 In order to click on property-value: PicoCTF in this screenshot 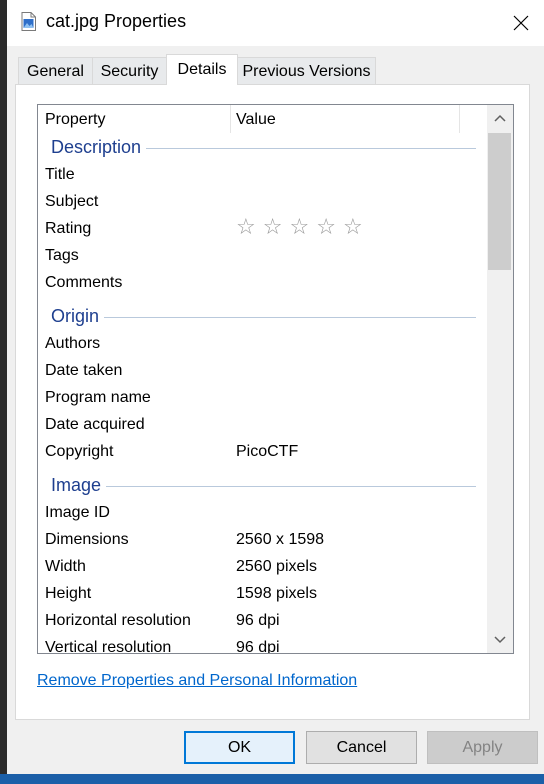, I will do `click(267, 452)`.